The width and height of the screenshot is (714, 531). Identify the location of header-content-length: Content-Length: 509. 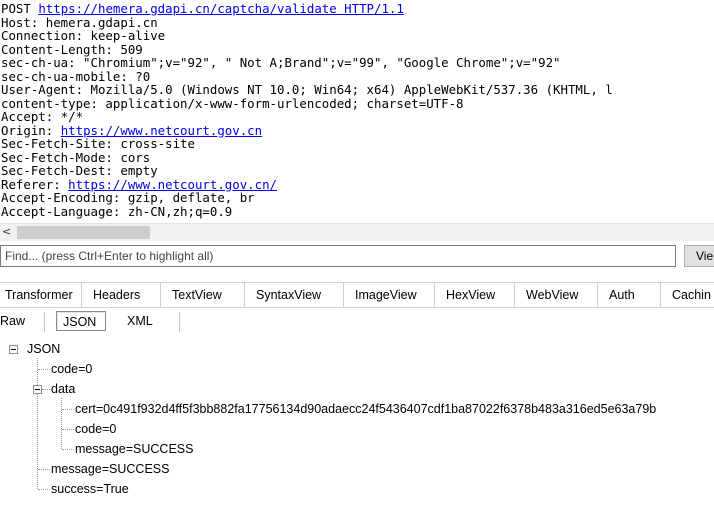
(72, 49).